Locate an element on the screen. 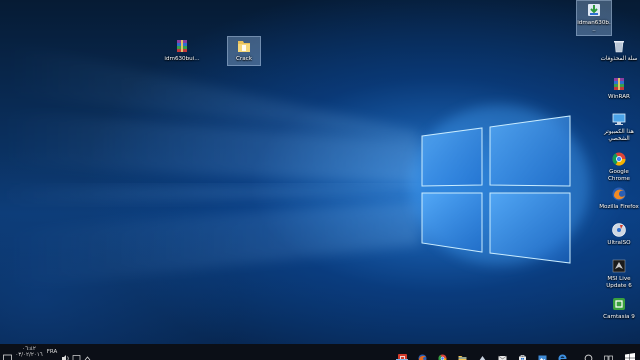 Image resolution: width=640 pixels, height=360 pixels. desktop-icon-label: Mozilla Firefox is located at coordinates (619, 207).